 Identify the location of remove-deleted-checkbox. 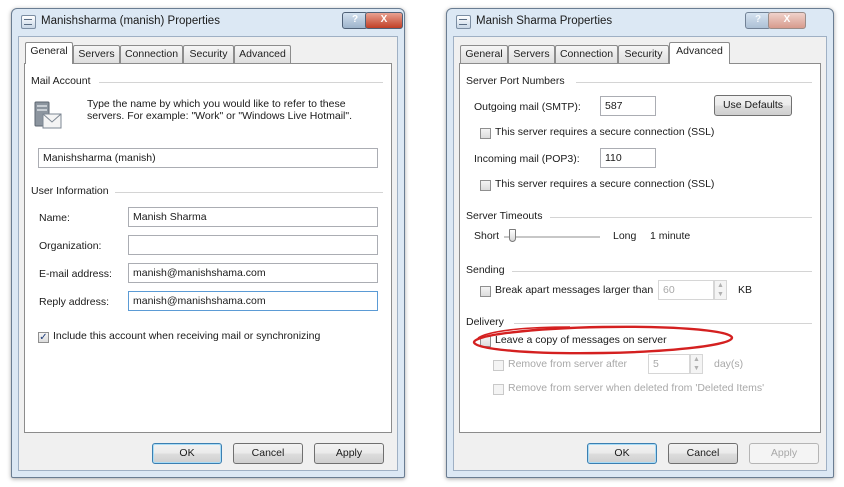
(498, 389).